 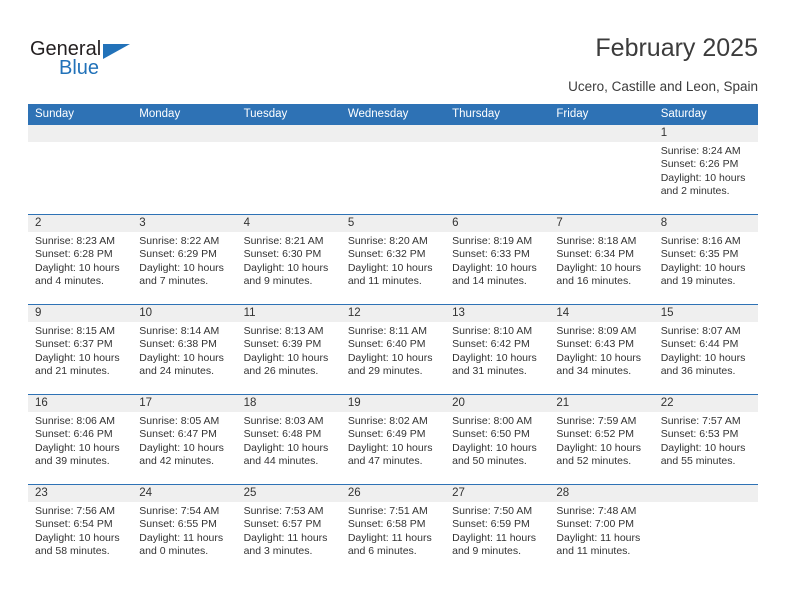 What do you see at coordinates (390, 274) in the screenshot?
I see `daylight-text: Daylight: 10 hours and 11 minutes.` at bounding box center [390, 274].